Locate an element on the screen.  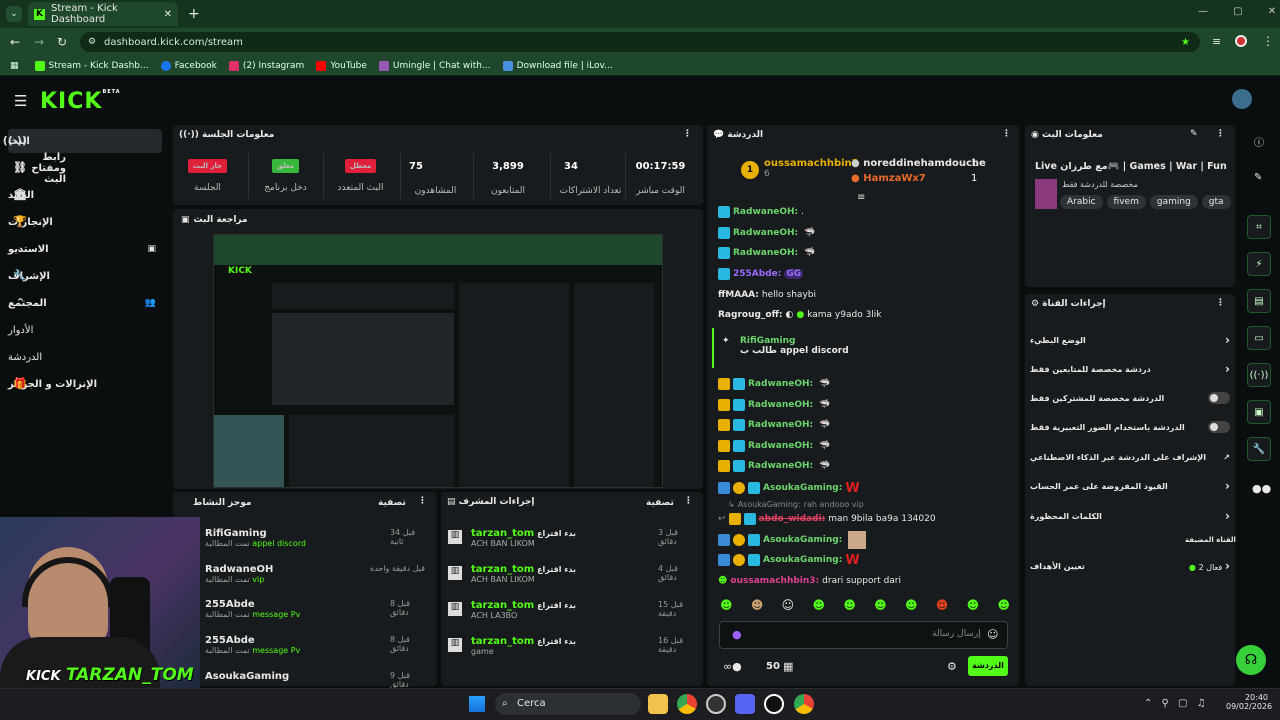
chat-input: ● إرسال رسالة ☺ is located at coordinates (863, 635).